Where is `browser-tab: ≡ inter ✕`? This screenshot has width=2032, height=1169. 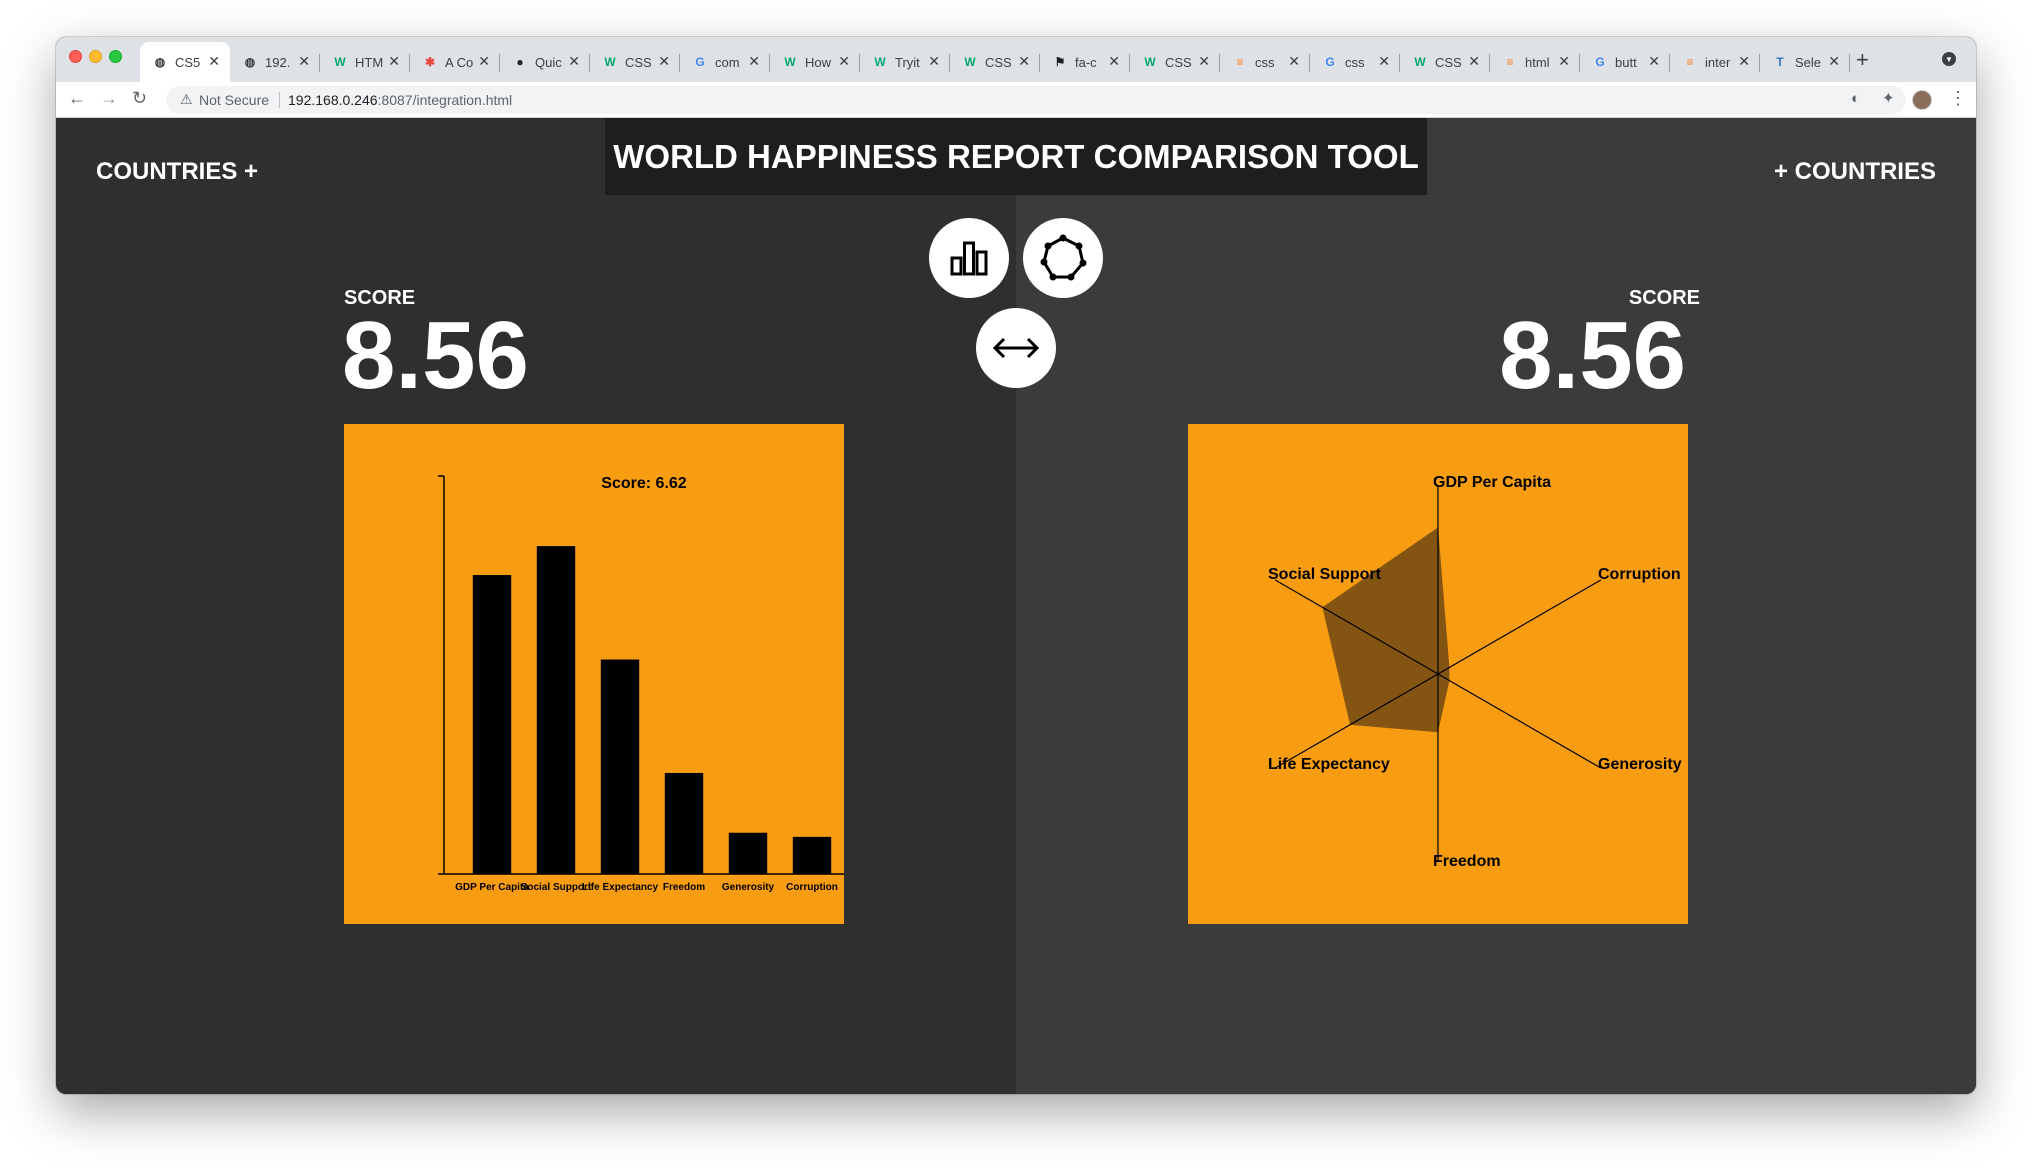 browser-tab: ≡ inter ✕ is located at coordinates (1715, 62).